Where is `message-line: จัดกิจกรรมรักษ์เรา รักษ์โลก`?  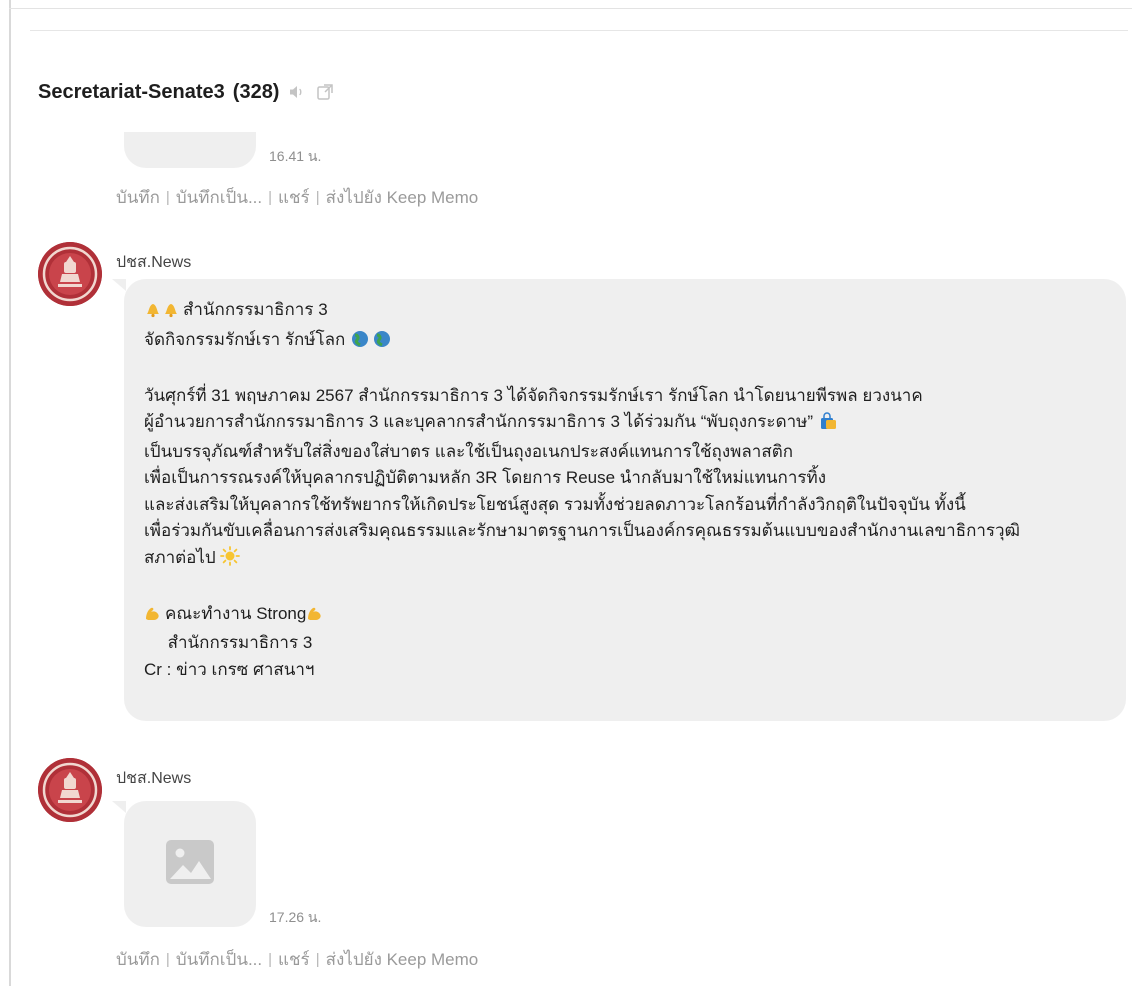
message-line: จัดกิจกรรมรักษ์เรา รักษ์โลก is located at coordinates (625, 342).